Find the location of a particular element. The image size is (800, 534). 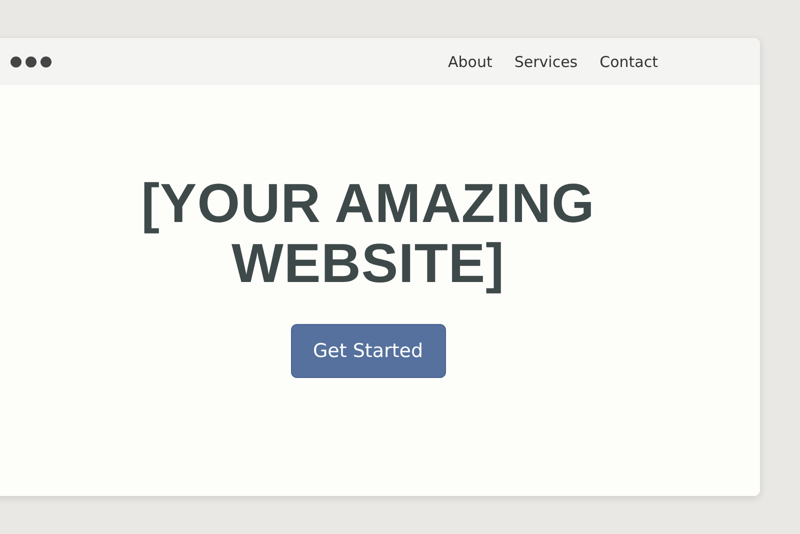

hero-heading: [YOUR AMAZING WEBSITE] is located at coordinates (368, 233).